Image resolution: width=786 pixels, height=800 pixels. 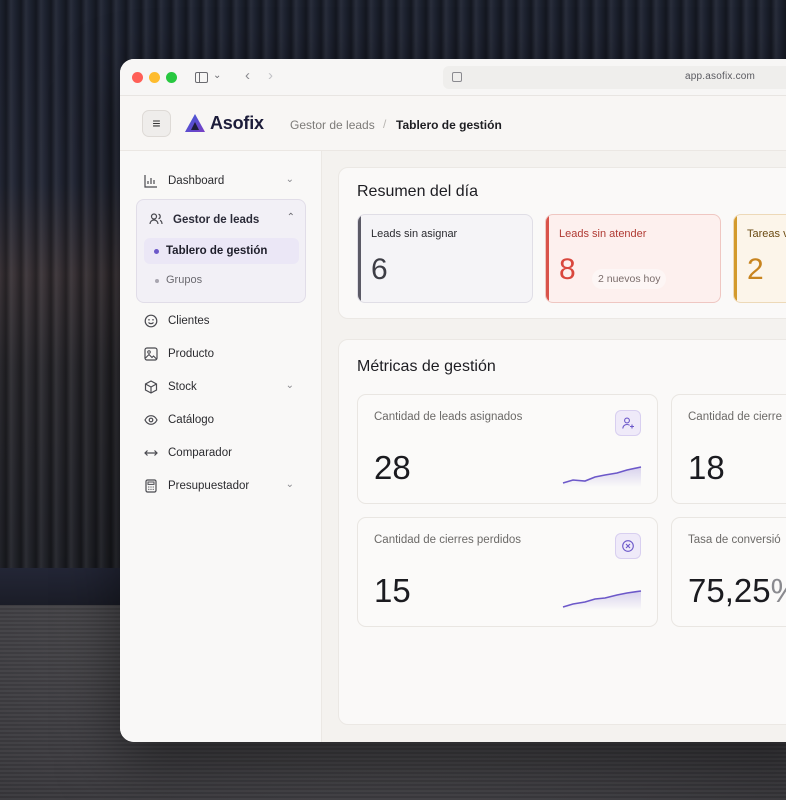 What do you see at coordinates (567, 269) in the screenshot?
I see `stat-value: 8` at bounding box center [567, 269].